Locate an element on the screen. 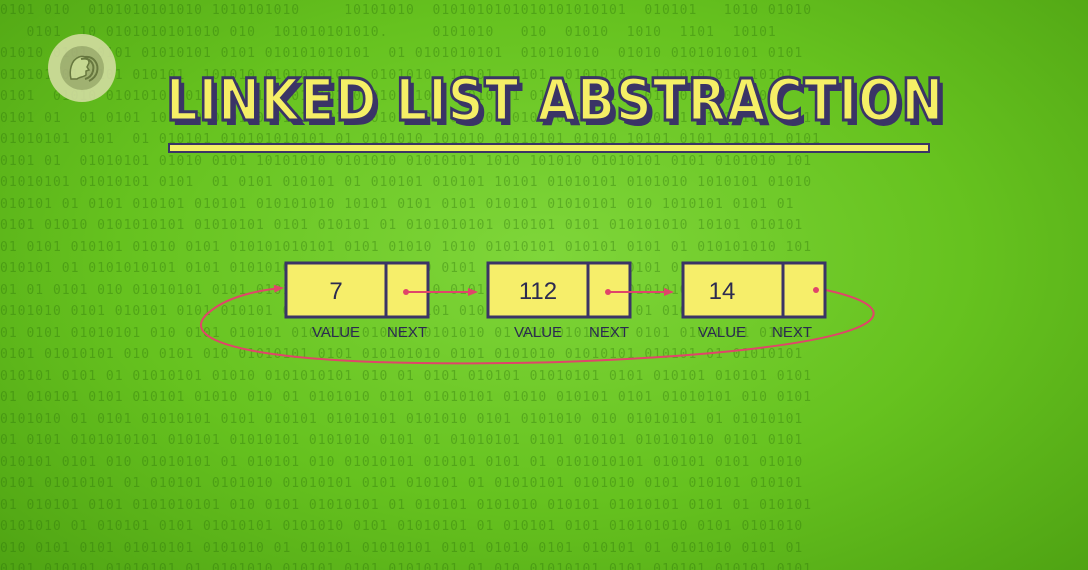  node-3-value: 14 is located at coordinates (722, 291).